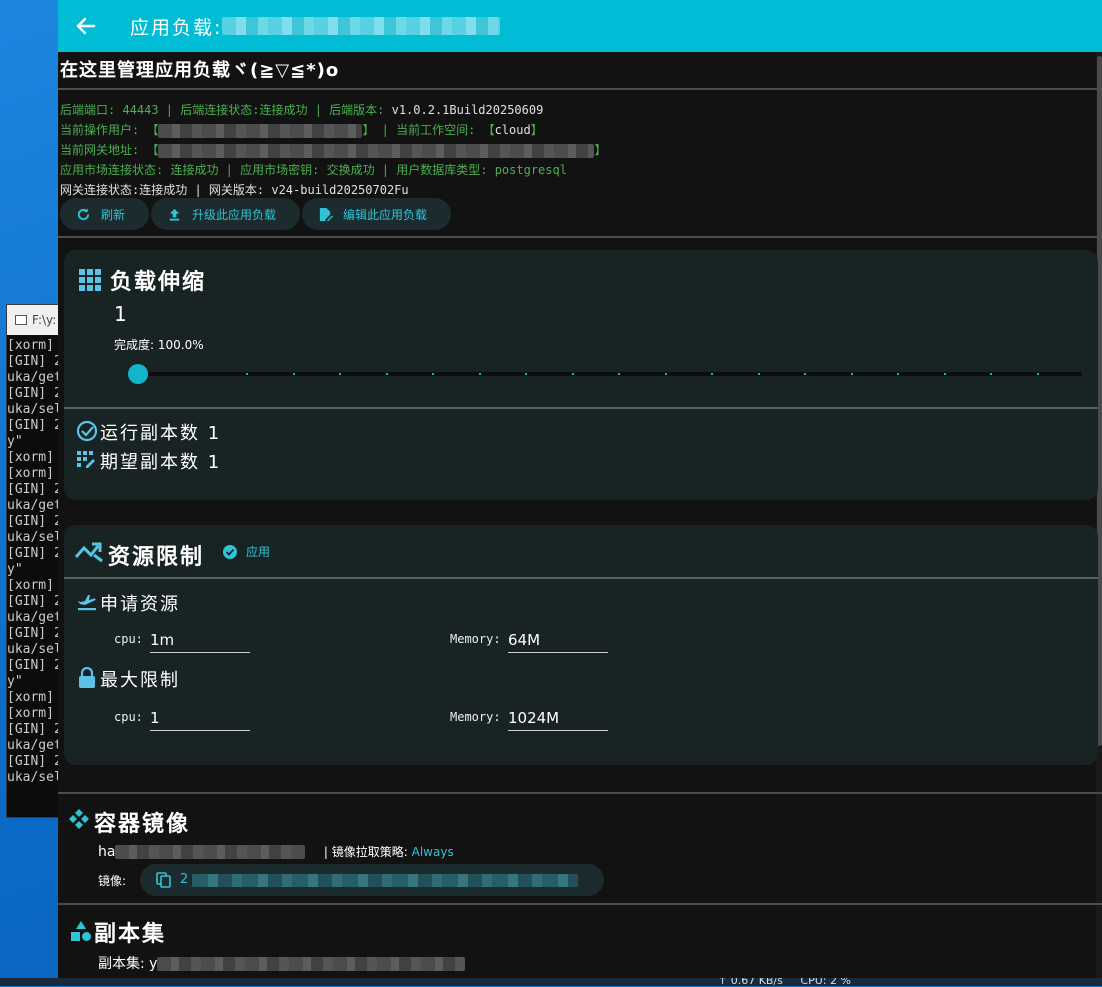 This screenshot has height=987, width=1102. What do you see at coordinates (81, 931) in the screenshot?
I see `category-shapes-icon` at bounding box center [81, 931].